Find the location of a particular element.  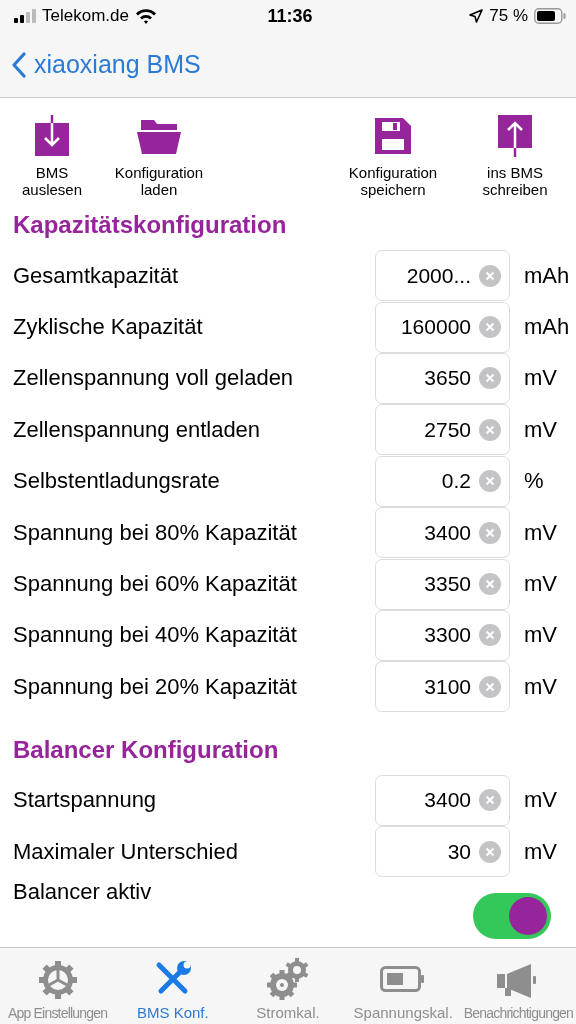

setting-label: Gesamtkapazität is located at coordinates (96, 275).